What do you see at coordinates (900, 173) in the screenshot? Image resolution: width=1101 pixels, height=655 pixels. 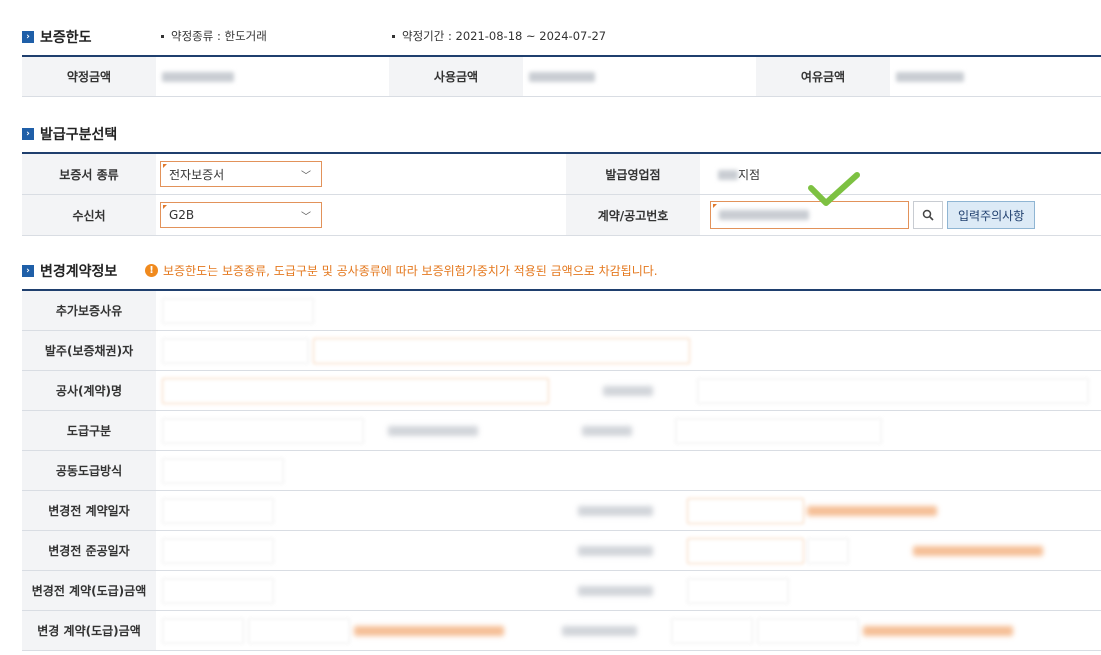 I see `issue-branch-value: 지점` at bounding box center [900, 173].